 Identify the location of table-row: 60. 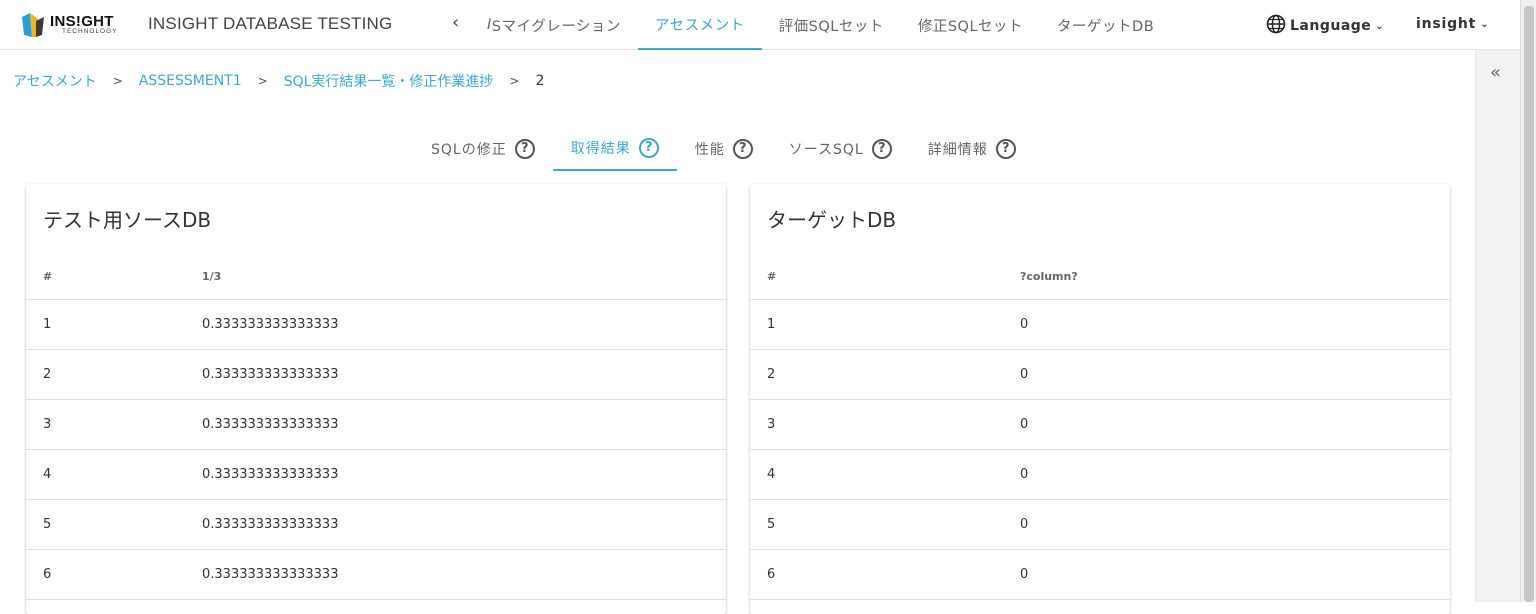
(1100, 575).